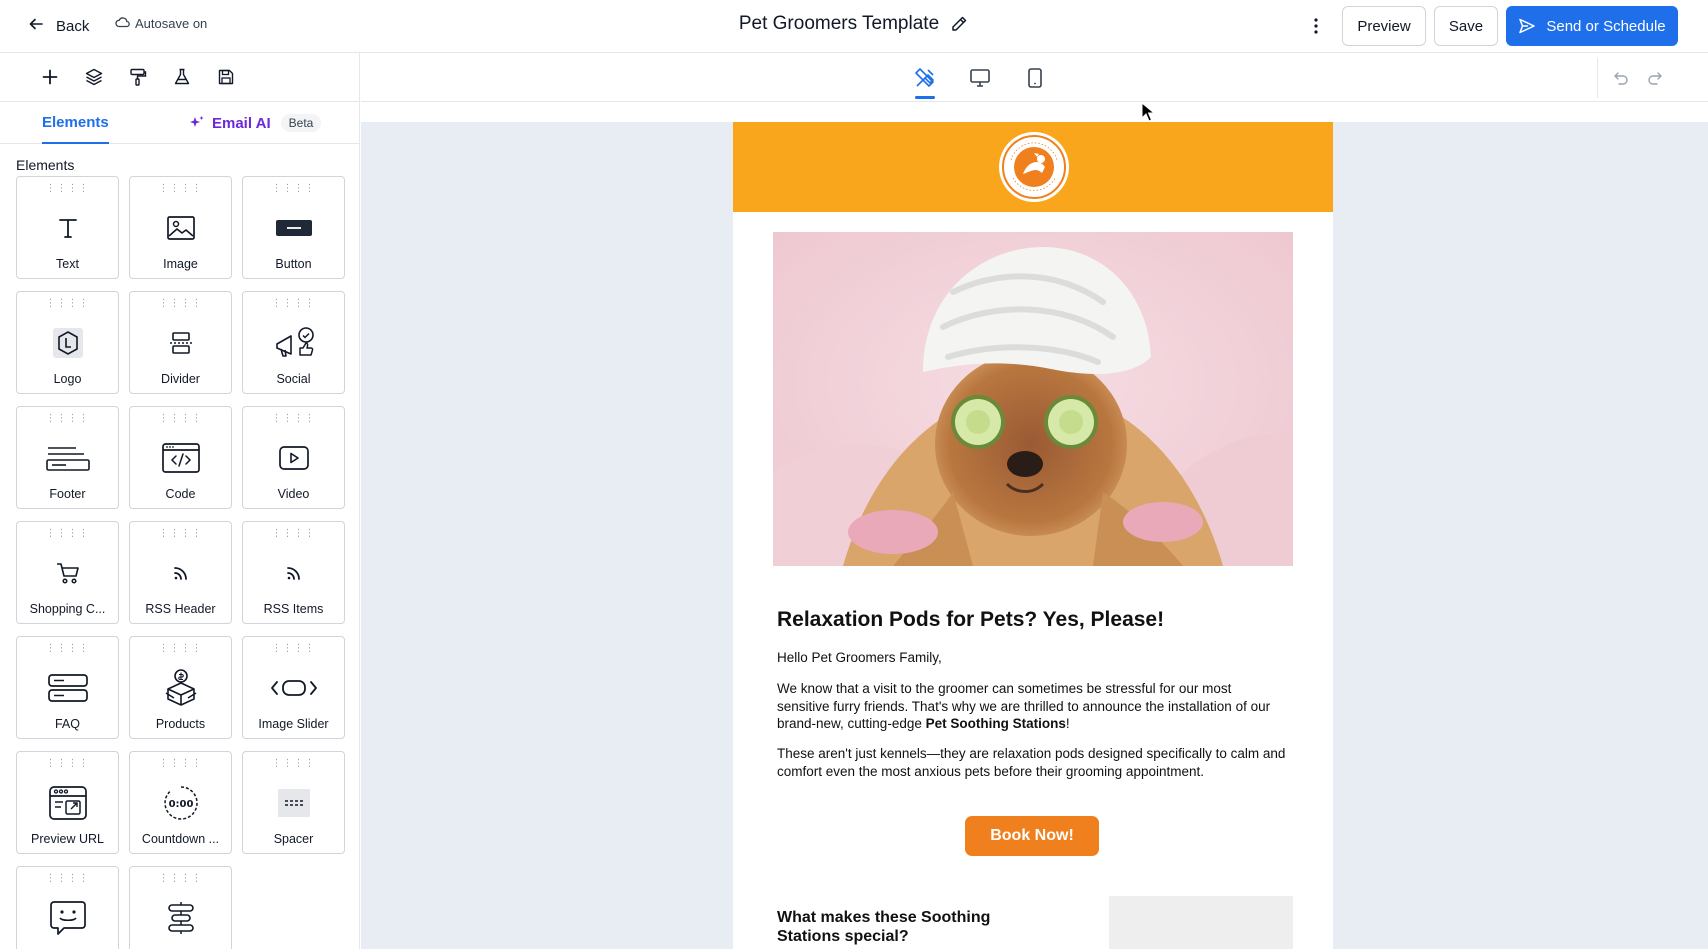 The width and height of the screenshot is (1708, 949). Describe the element at coordinates (925, 78) in the screenshot. I see `tools-icon` at that location.